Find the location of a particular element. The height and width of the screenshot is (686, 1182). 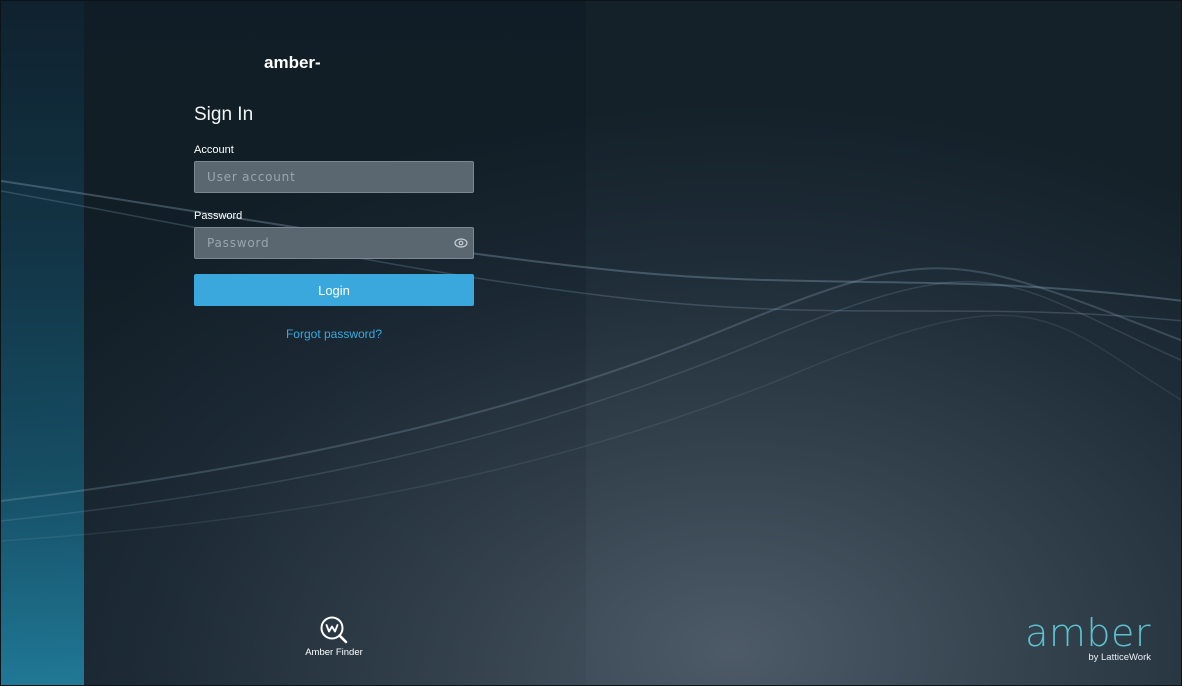

server-name: amber- is located at coordinates (292, 62).